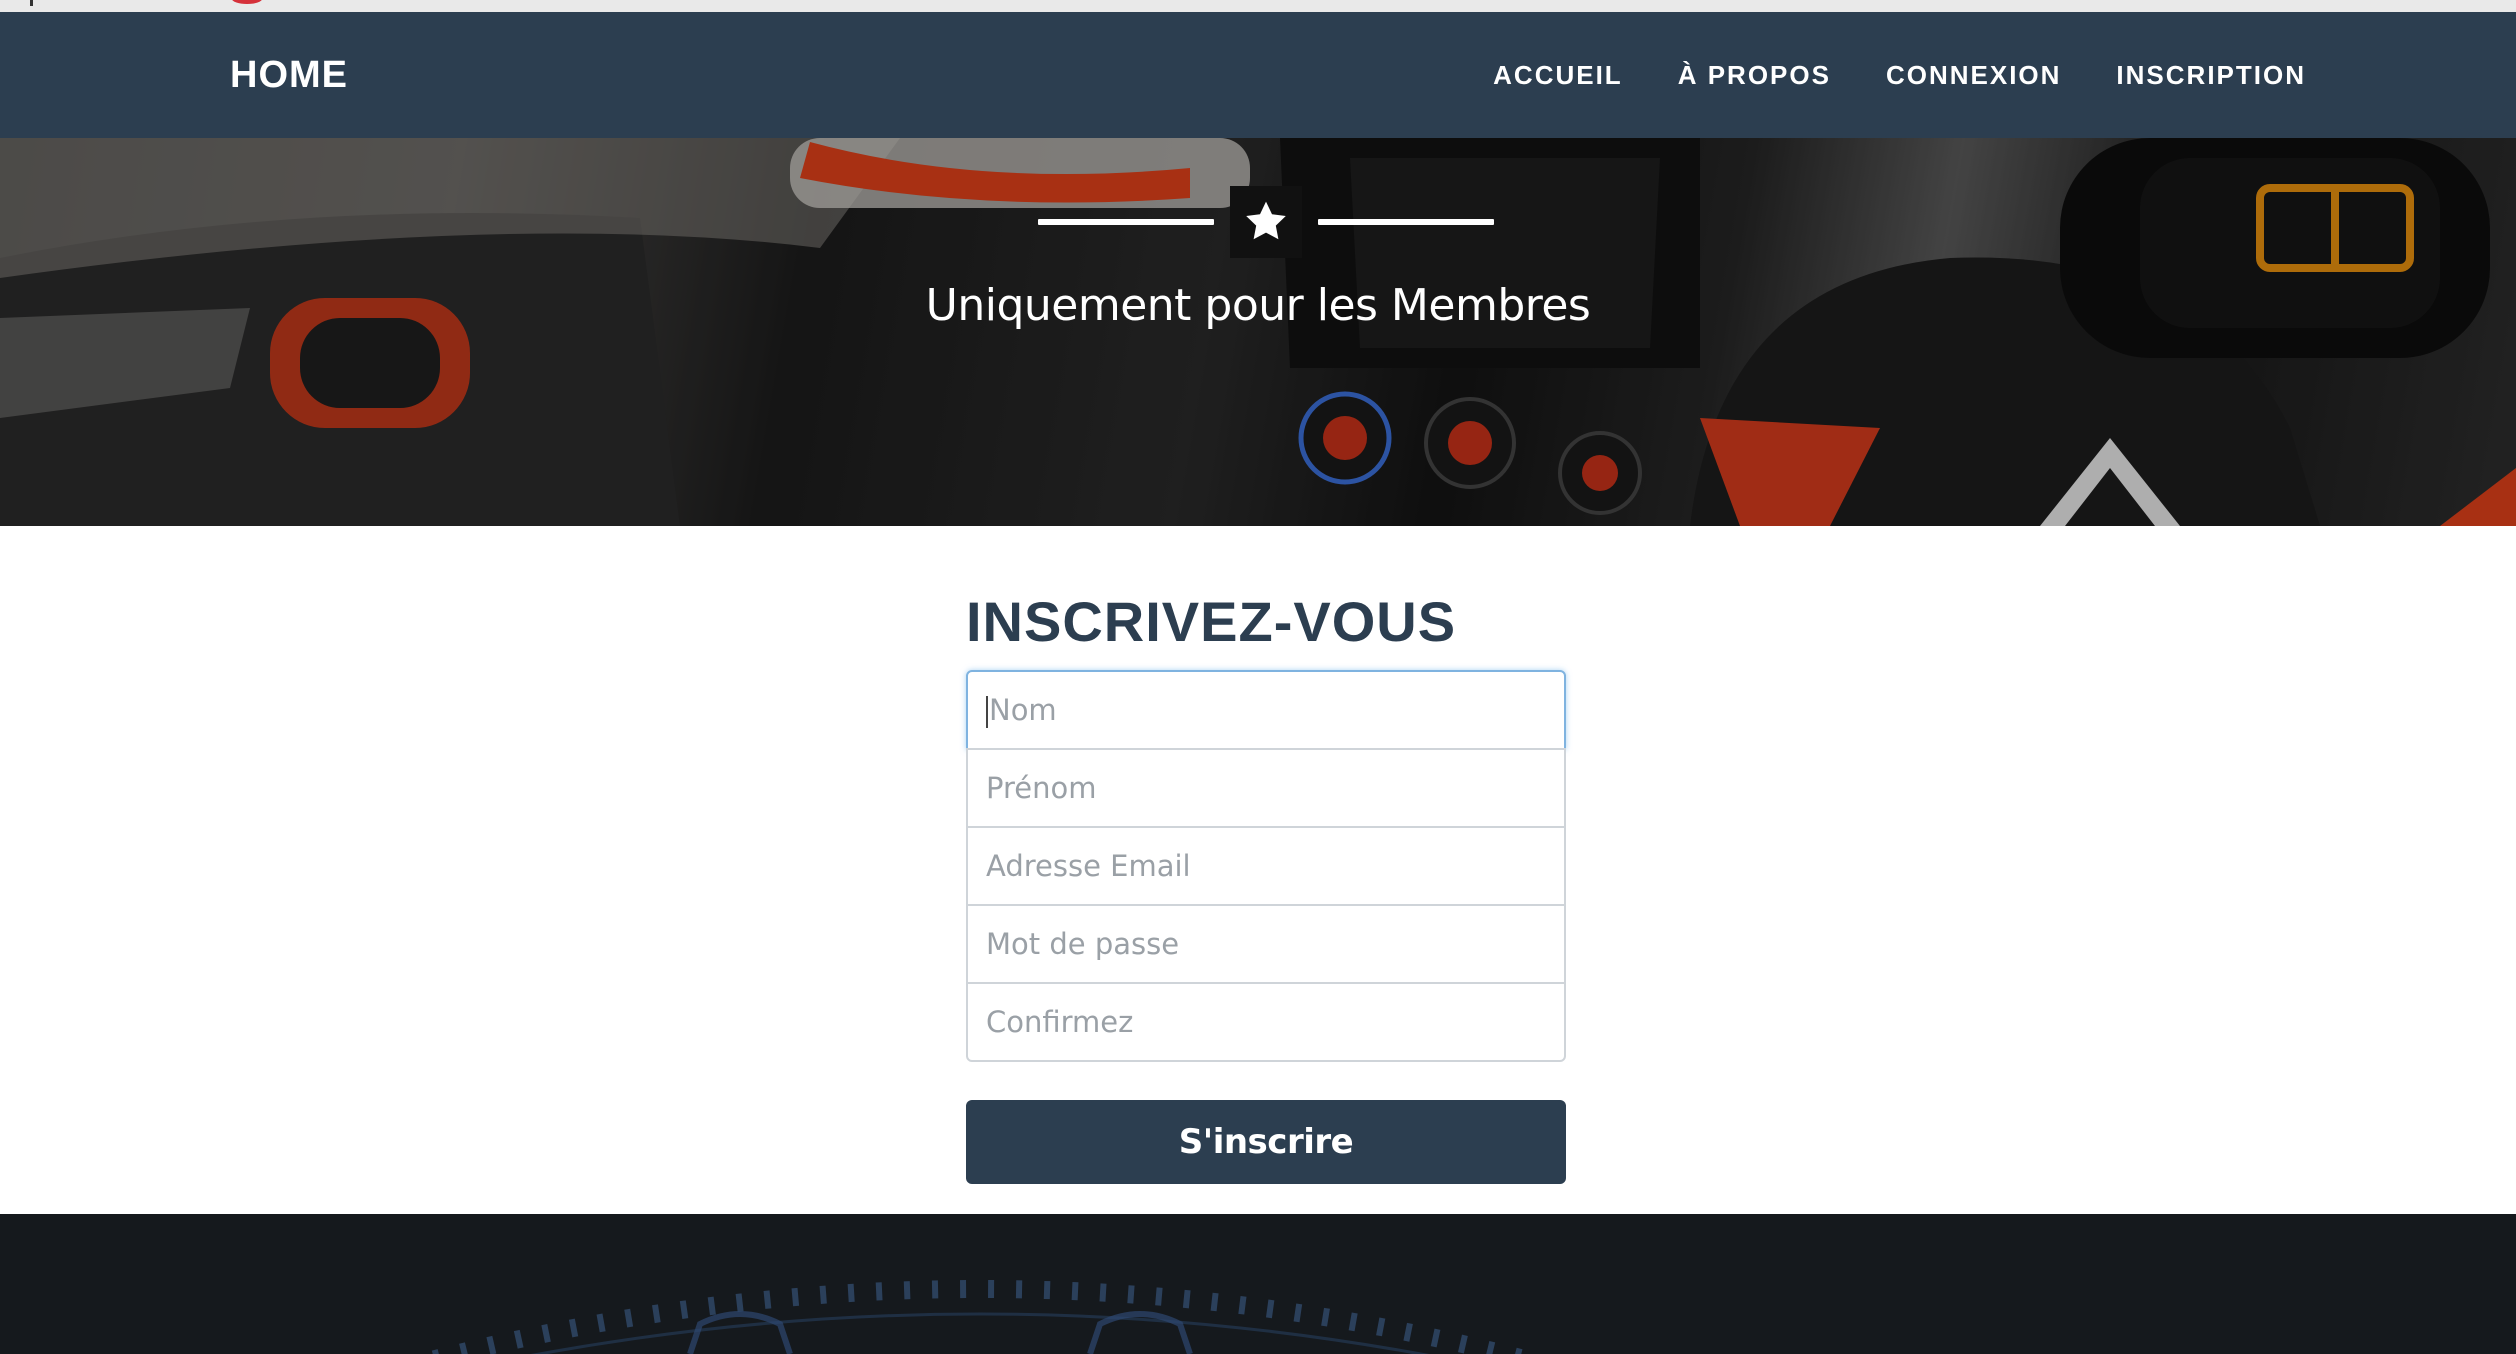 The height and width of the screenshot is (1354, 2516). Describe the element at coordinates (1041, 788) in the screenshot. I see `prenom-placeholder: Prénom` at that location.